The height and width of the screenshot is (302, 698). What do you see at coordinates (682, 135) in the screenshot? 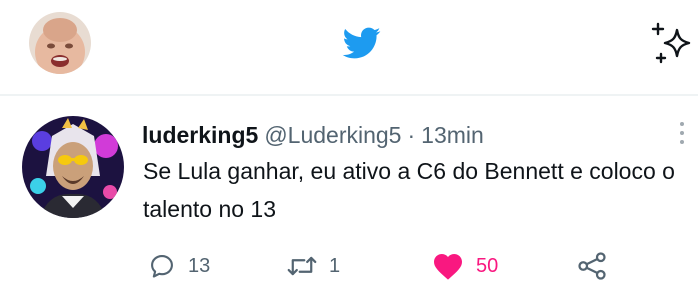
I see `more-options-icon` at bounding box center [682, 135].